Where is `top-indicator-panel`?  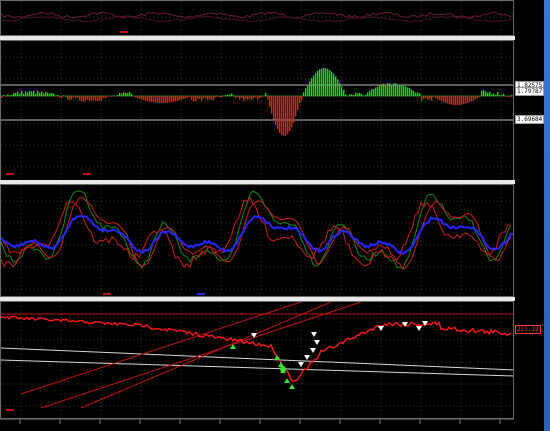 top-indicator-panel is located at coordinates (257, 18).